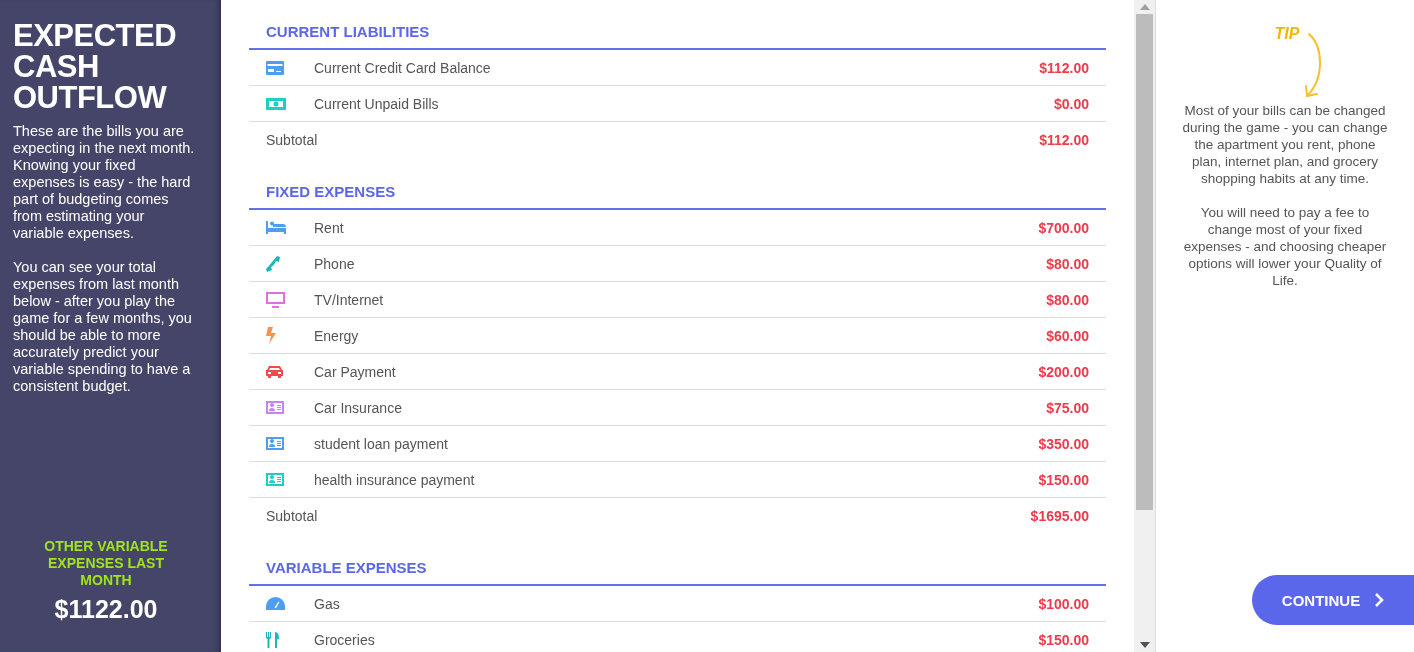 Image resolution: width=1414 pixels, height=652 pixels. What do you see at coordinates (1063, 227) in the screenshot?
I see `expense-amount: $700.00` at bounding box center [1063, 227].